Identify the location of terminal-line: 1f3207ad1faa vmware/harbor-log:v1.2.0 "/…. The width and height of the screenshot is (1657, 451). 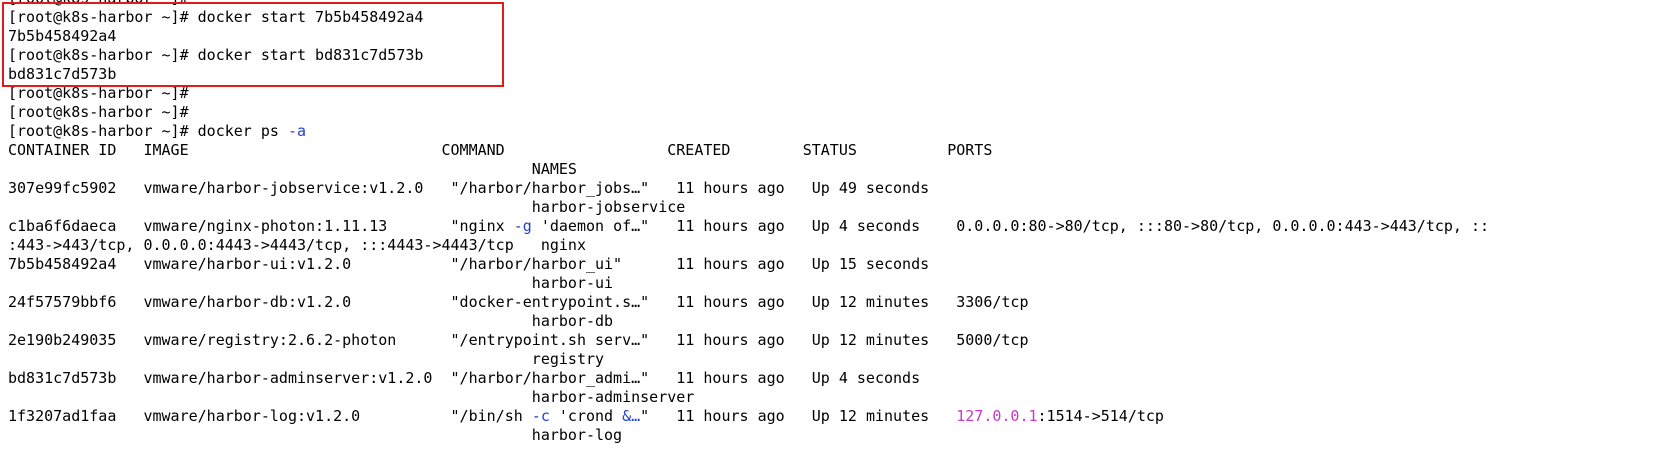
(586, 416).